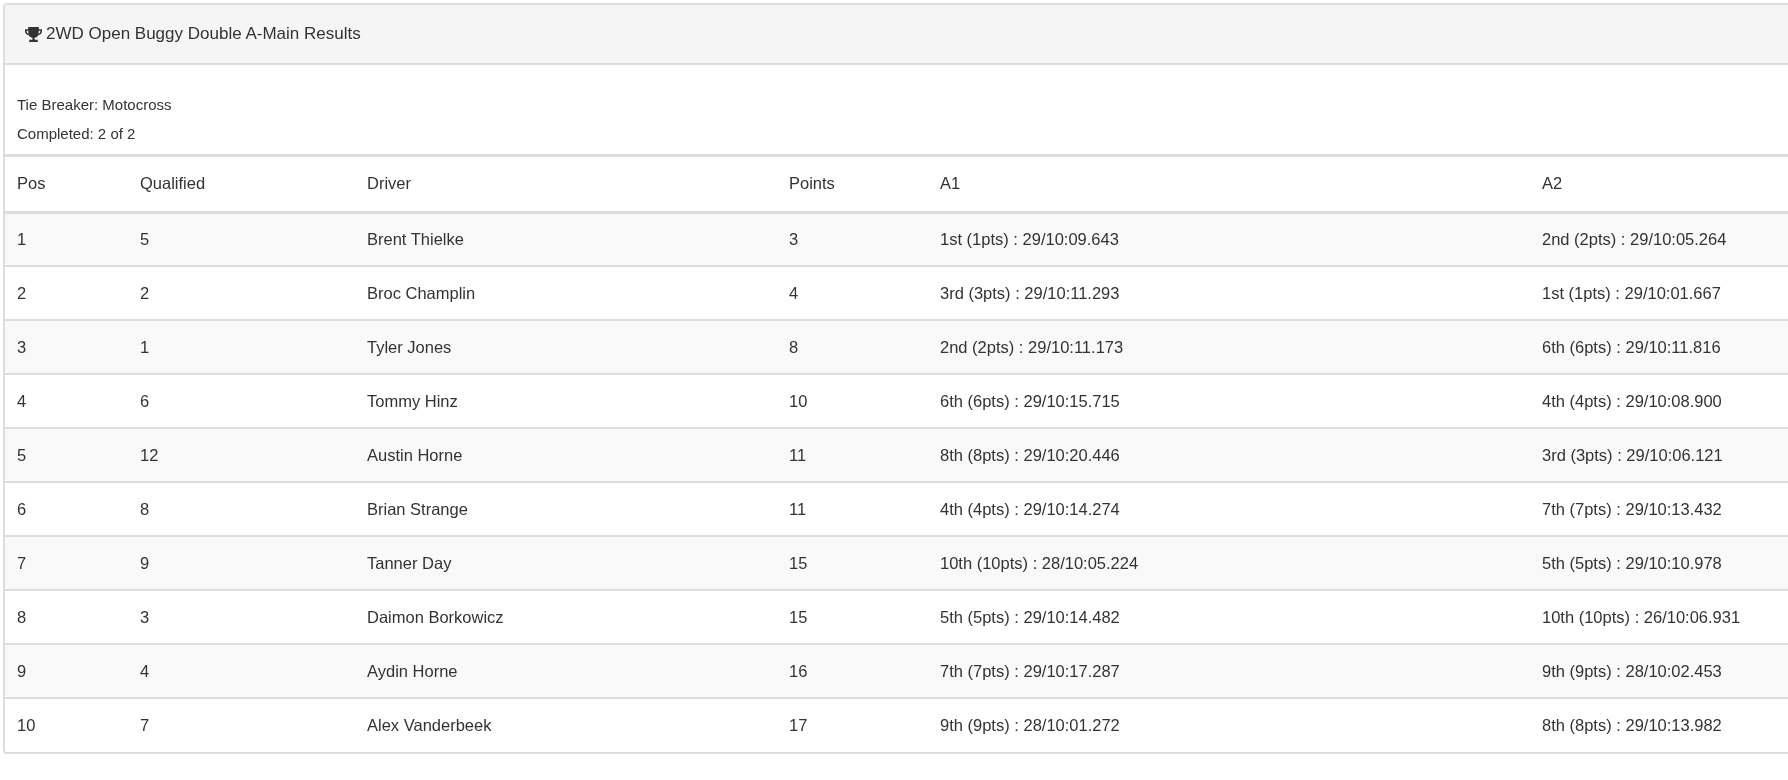  I want to click on table-cell: 11, so click(852, 455).